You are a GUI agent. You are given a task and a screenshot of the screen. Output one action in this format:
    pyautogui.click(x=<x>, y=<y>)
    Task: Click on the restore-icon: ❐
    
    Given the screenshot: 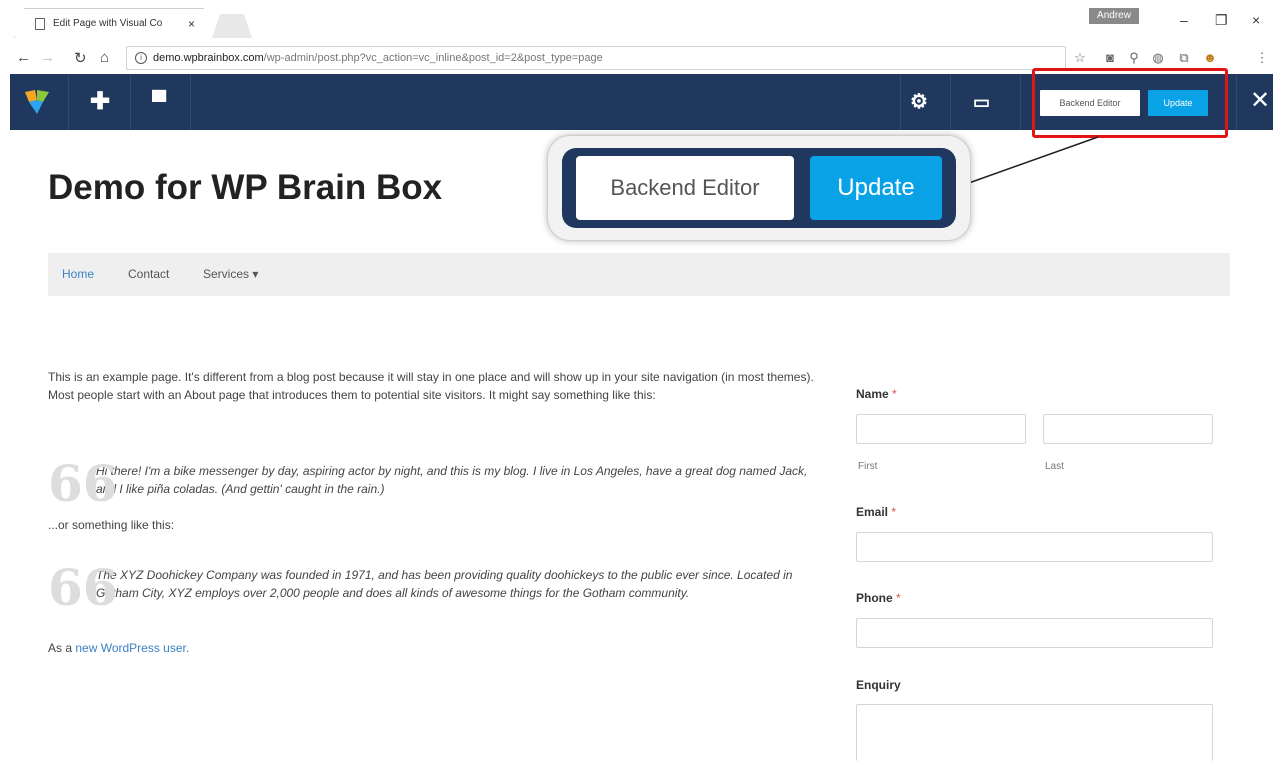 What is the action you would take?
    pyautogui.click(x=1221, y=20)
    